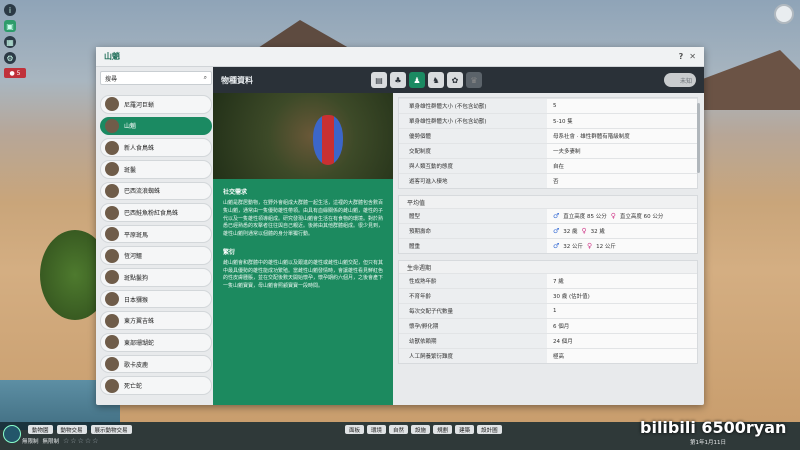 Image resolution: width=800 pixels, height=450 pixels. I want to click on build-menu-button: 建築, so click(465, 429).